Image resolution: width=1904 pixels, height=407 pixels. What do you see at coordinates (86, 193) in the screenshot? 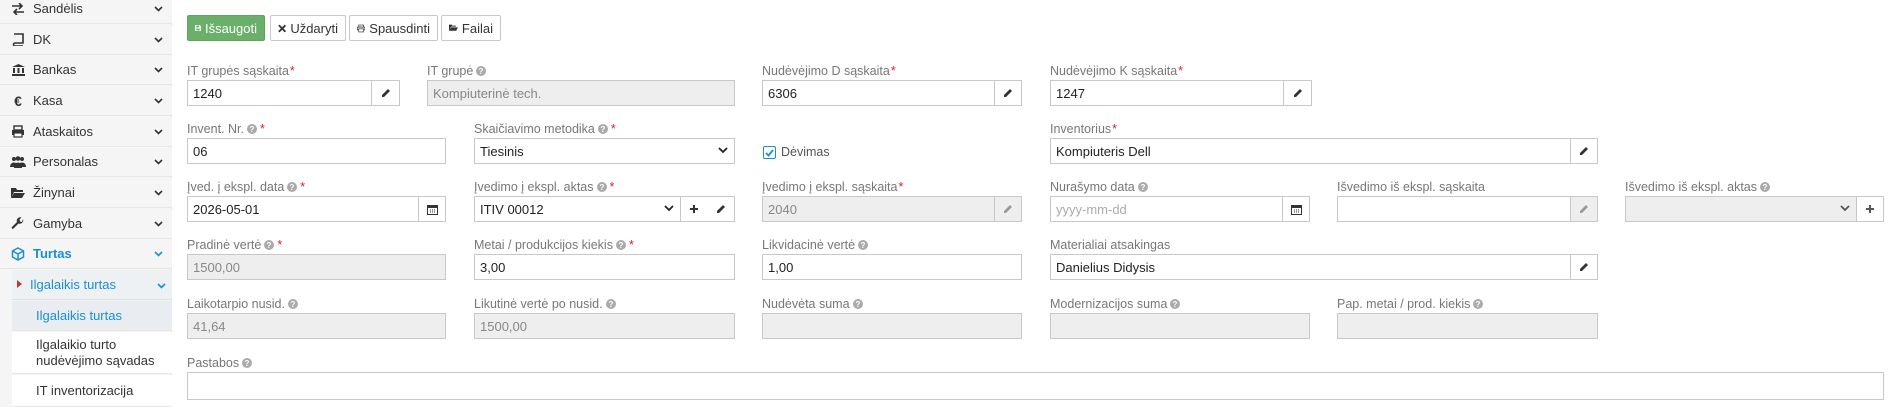
I see `sidebar-item-zinynai: Žinynai` at bounding box center [86, 193].